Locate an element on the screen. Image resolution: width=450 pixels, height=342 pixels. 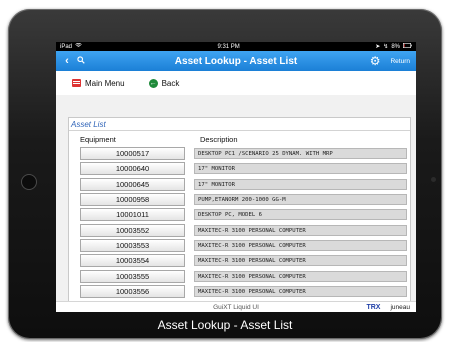
equipment-button: 10003552 is located at coordinates (132, 230).